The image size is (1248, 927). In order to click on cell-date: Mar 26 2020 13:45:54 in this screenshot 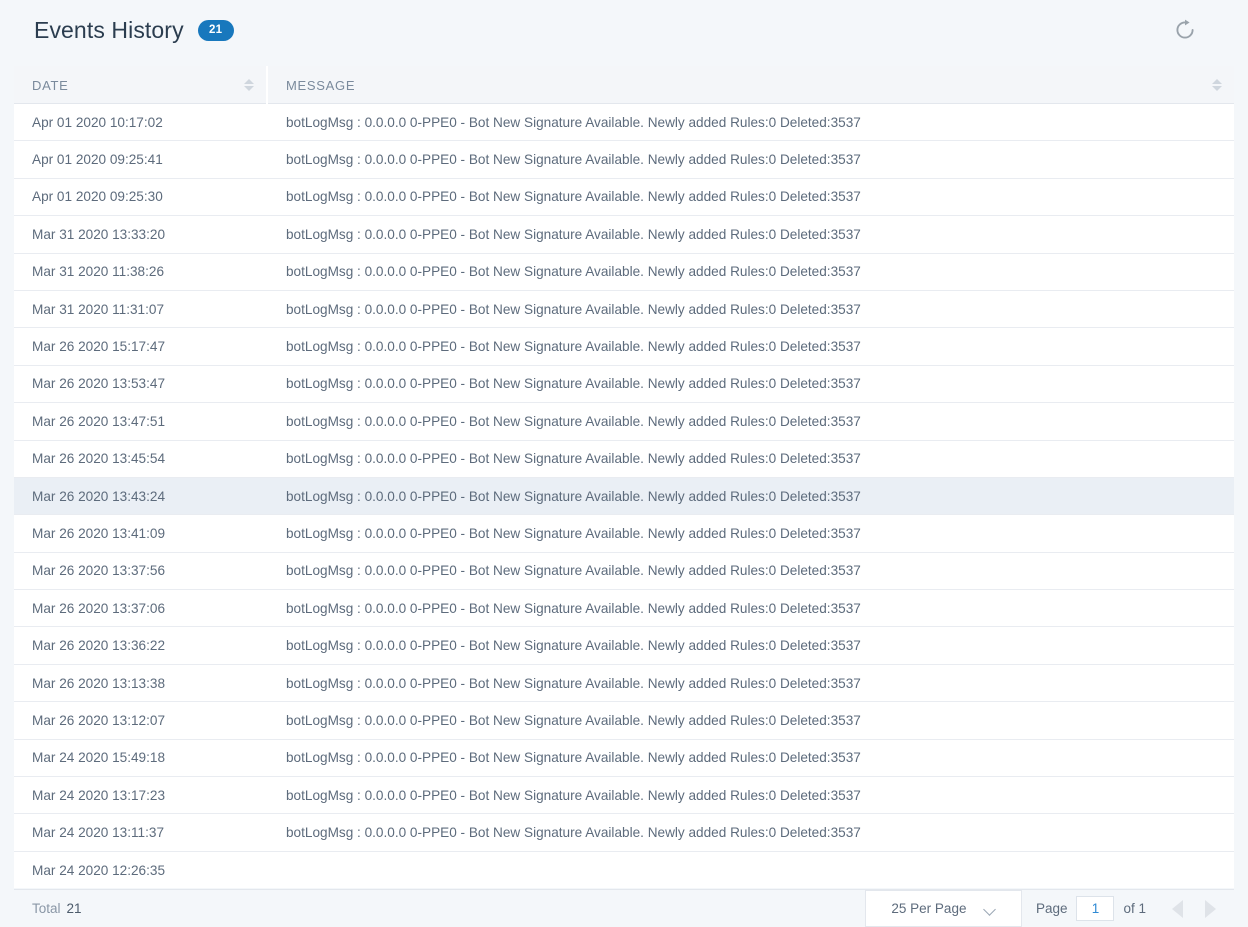, I will do `click(99, 459)`.